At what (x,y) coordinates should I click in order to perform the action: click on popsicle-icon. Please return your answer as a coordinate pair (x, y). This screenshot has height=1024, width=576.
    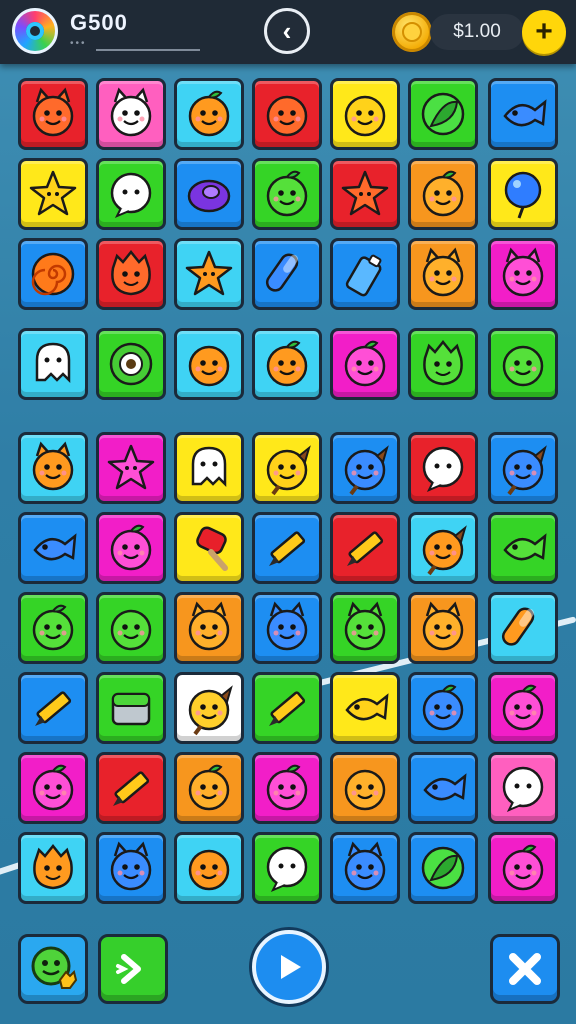
    Looking at the image, I should click on (212, 548).